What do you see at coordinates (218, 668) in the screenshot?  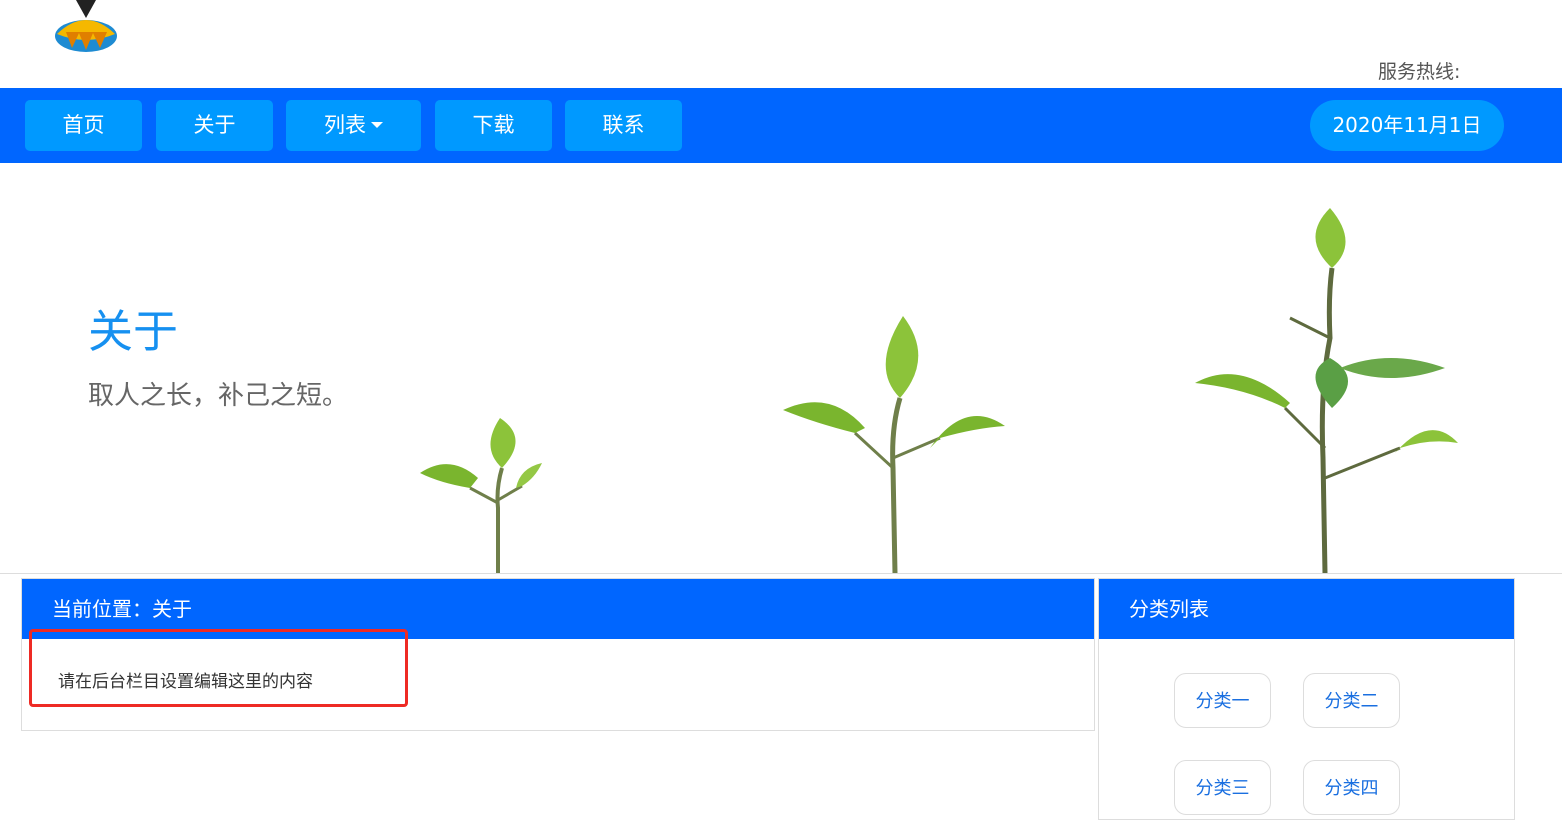 I see `highlight-annotation-box` at bounding box center [218, 668].